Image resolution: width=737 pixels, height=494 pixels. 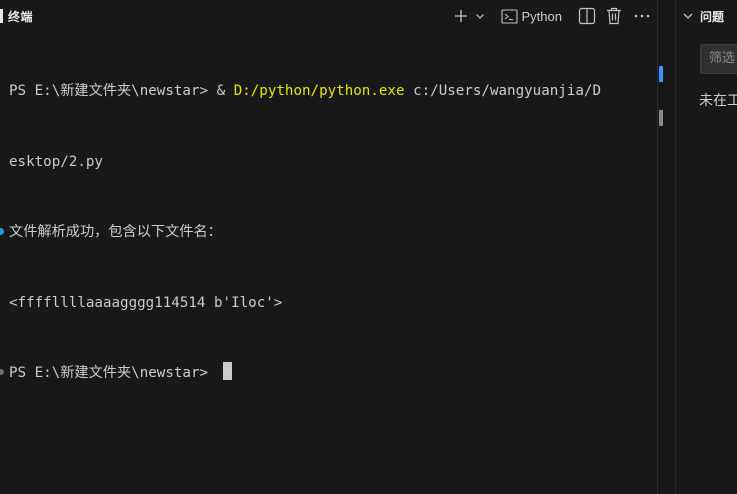 What do you see at coordinates (614, 16) in the screenshot?
I see `trash-icon` at bounding box center [614, 16].